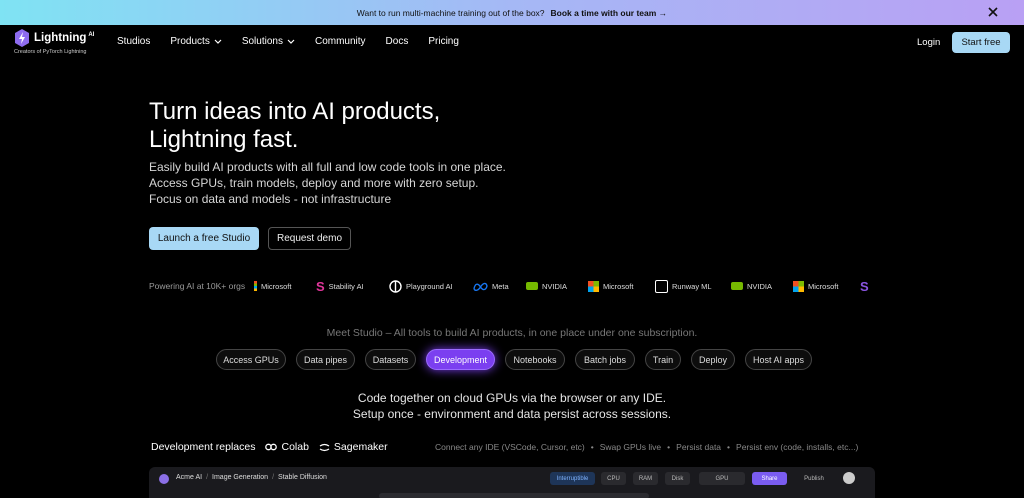 The image size is (1024, 498). I want to click on studio-logo-icon, so click(164, 479).